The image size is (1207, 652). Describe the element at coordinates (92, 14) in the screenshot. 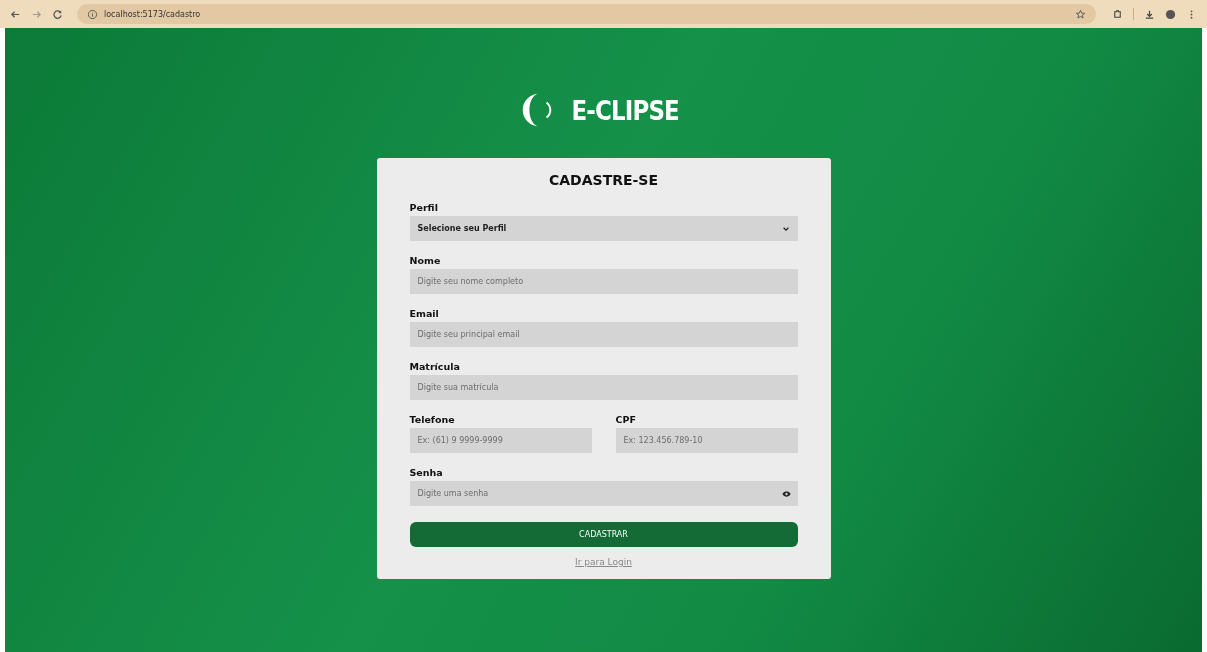

I see `info-icon` at that location.